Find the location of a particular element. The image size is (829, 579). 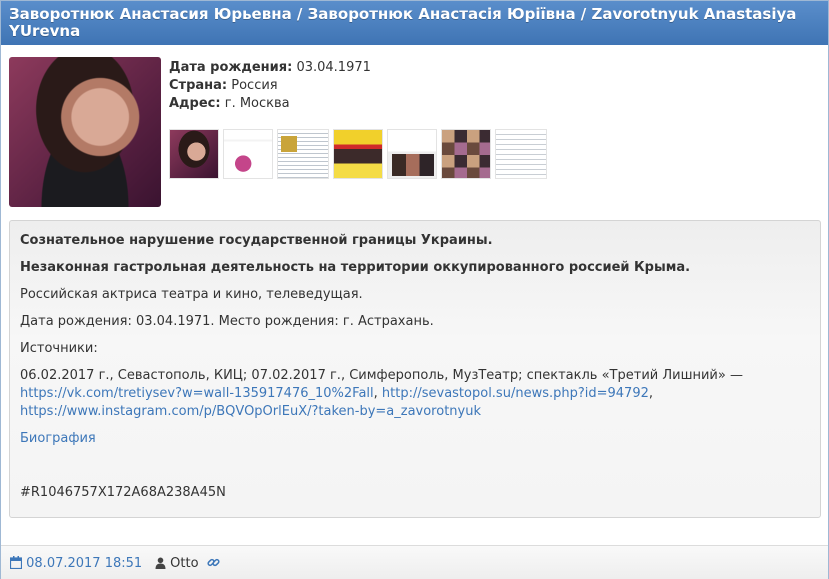

country-row: Страна: Россия is located at coordinates (270, 86).